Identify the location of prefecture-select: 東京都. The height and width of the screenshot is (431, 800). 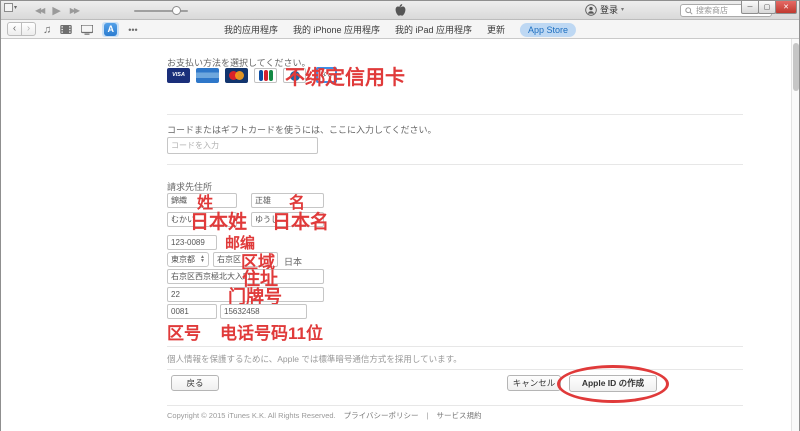
(188, 259).